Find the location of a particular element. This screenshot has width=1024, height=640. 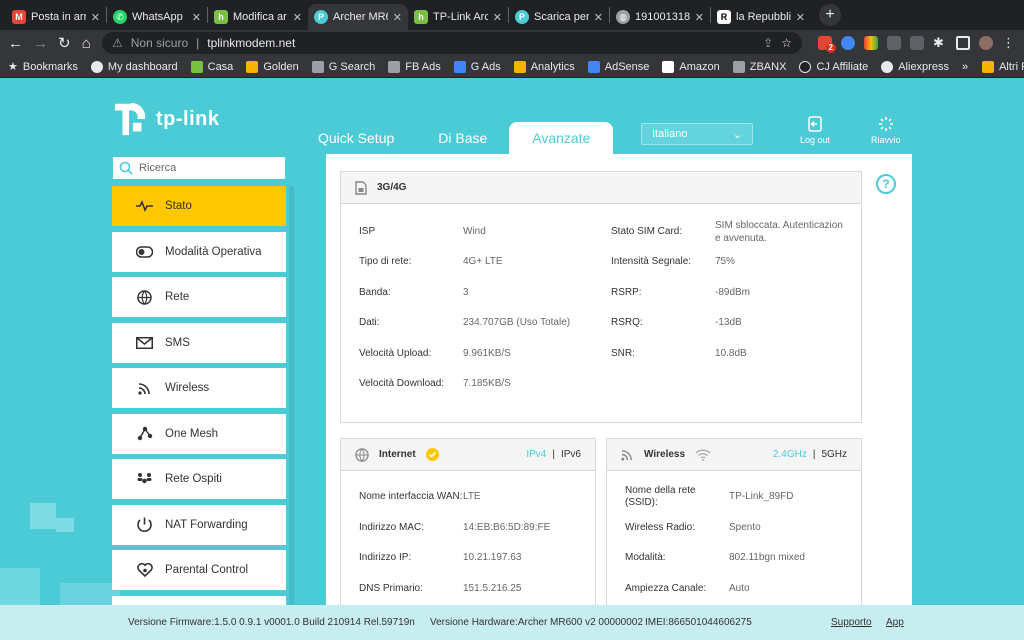

reload-icon: ↻ is located at coordinates (64, 43).